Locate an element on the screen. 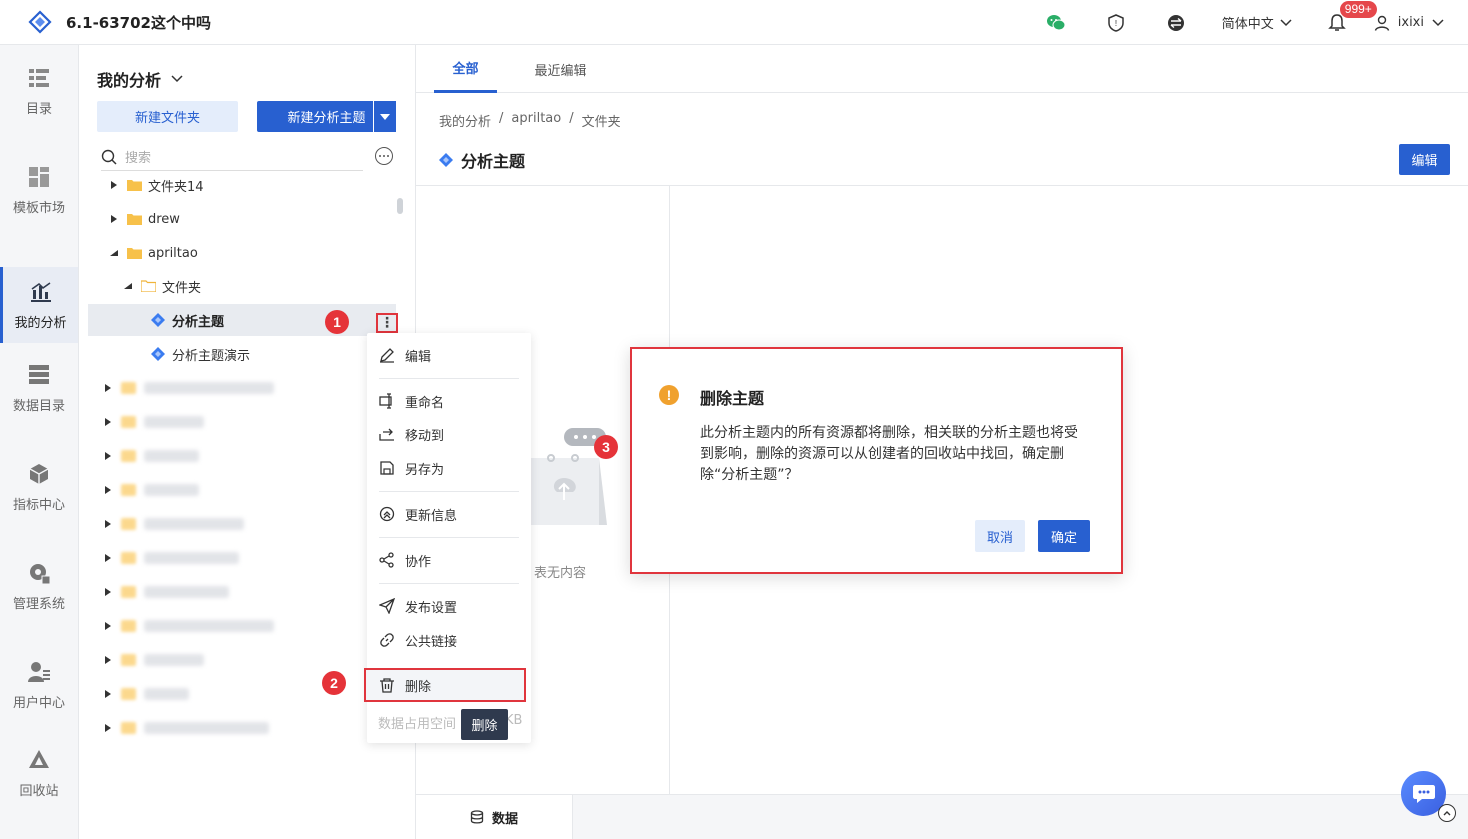 Image resolution: width=1468 pixels, height=839 pixels. menu-item-label: 编辑 is located at coordinates (418, 357).